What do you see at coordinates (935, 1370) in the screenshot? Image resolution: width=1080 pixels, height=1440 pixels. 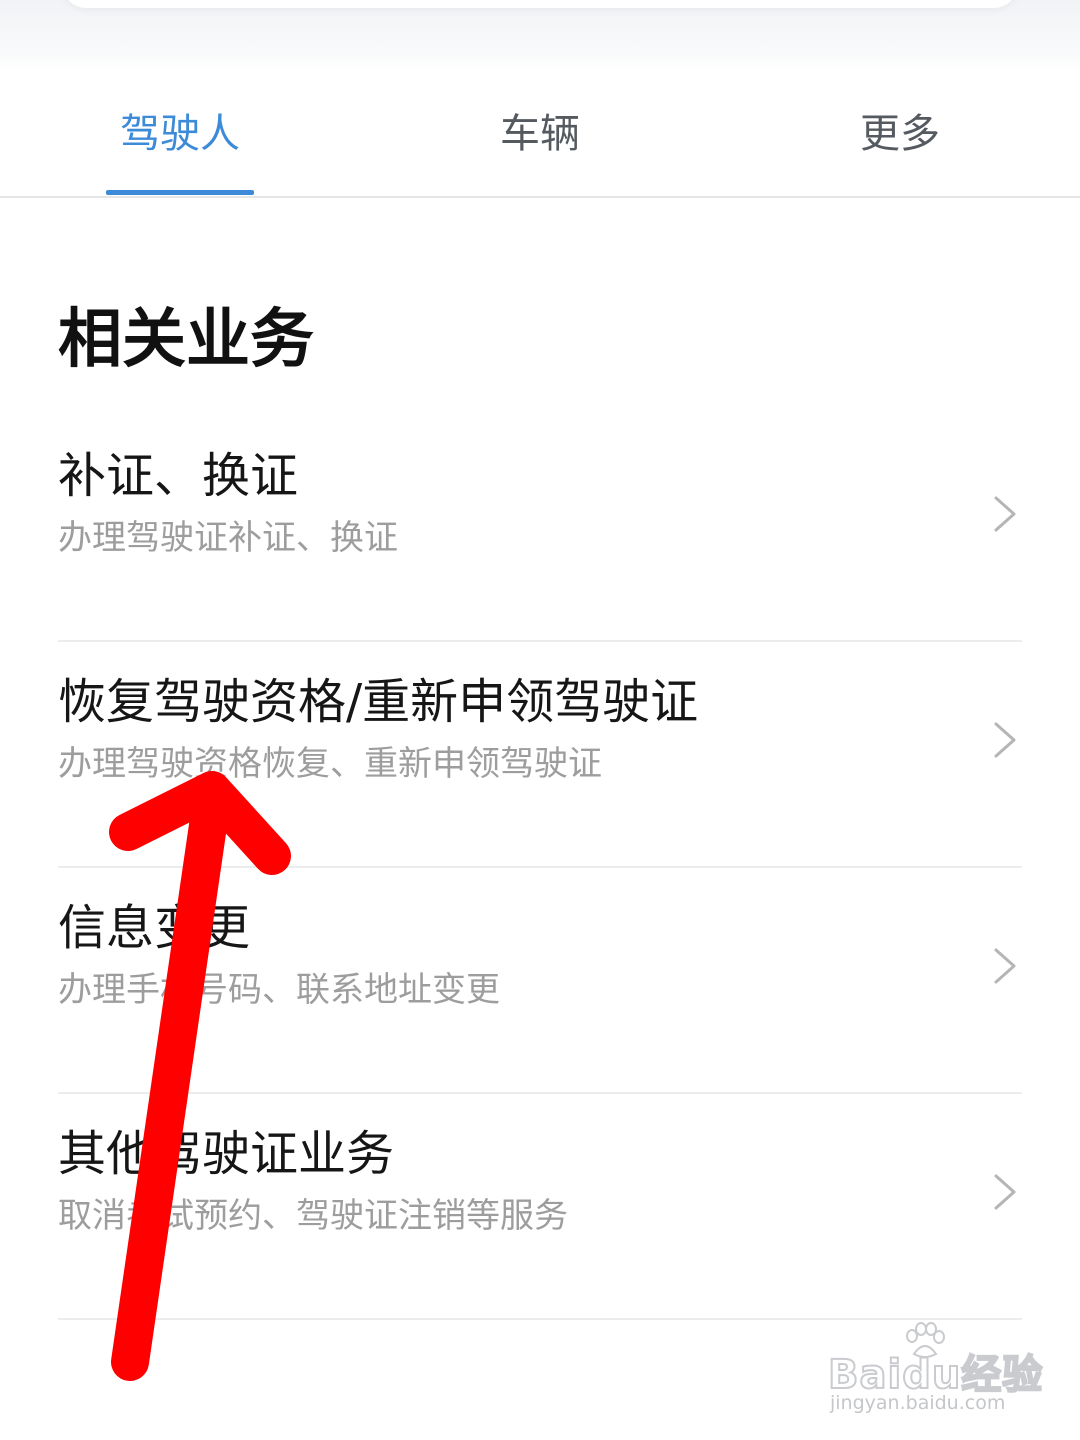 I see `watermark: Baidu经验 jingyan.baidu.com` at bounding box center [935, 1370].